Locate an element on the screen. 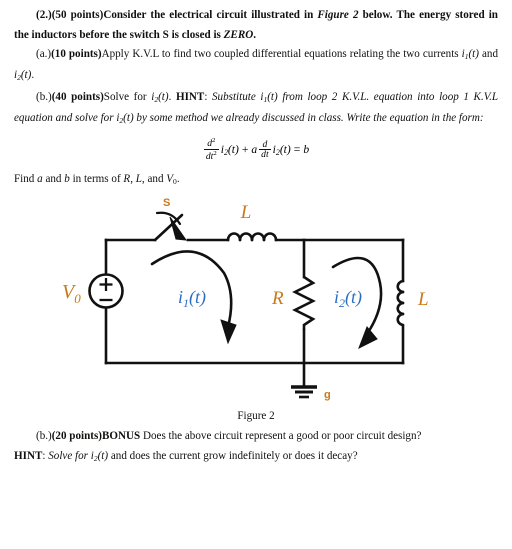 The image size is (512, 549). part-b-hint-colon: : is located at coordinates (208, 96).